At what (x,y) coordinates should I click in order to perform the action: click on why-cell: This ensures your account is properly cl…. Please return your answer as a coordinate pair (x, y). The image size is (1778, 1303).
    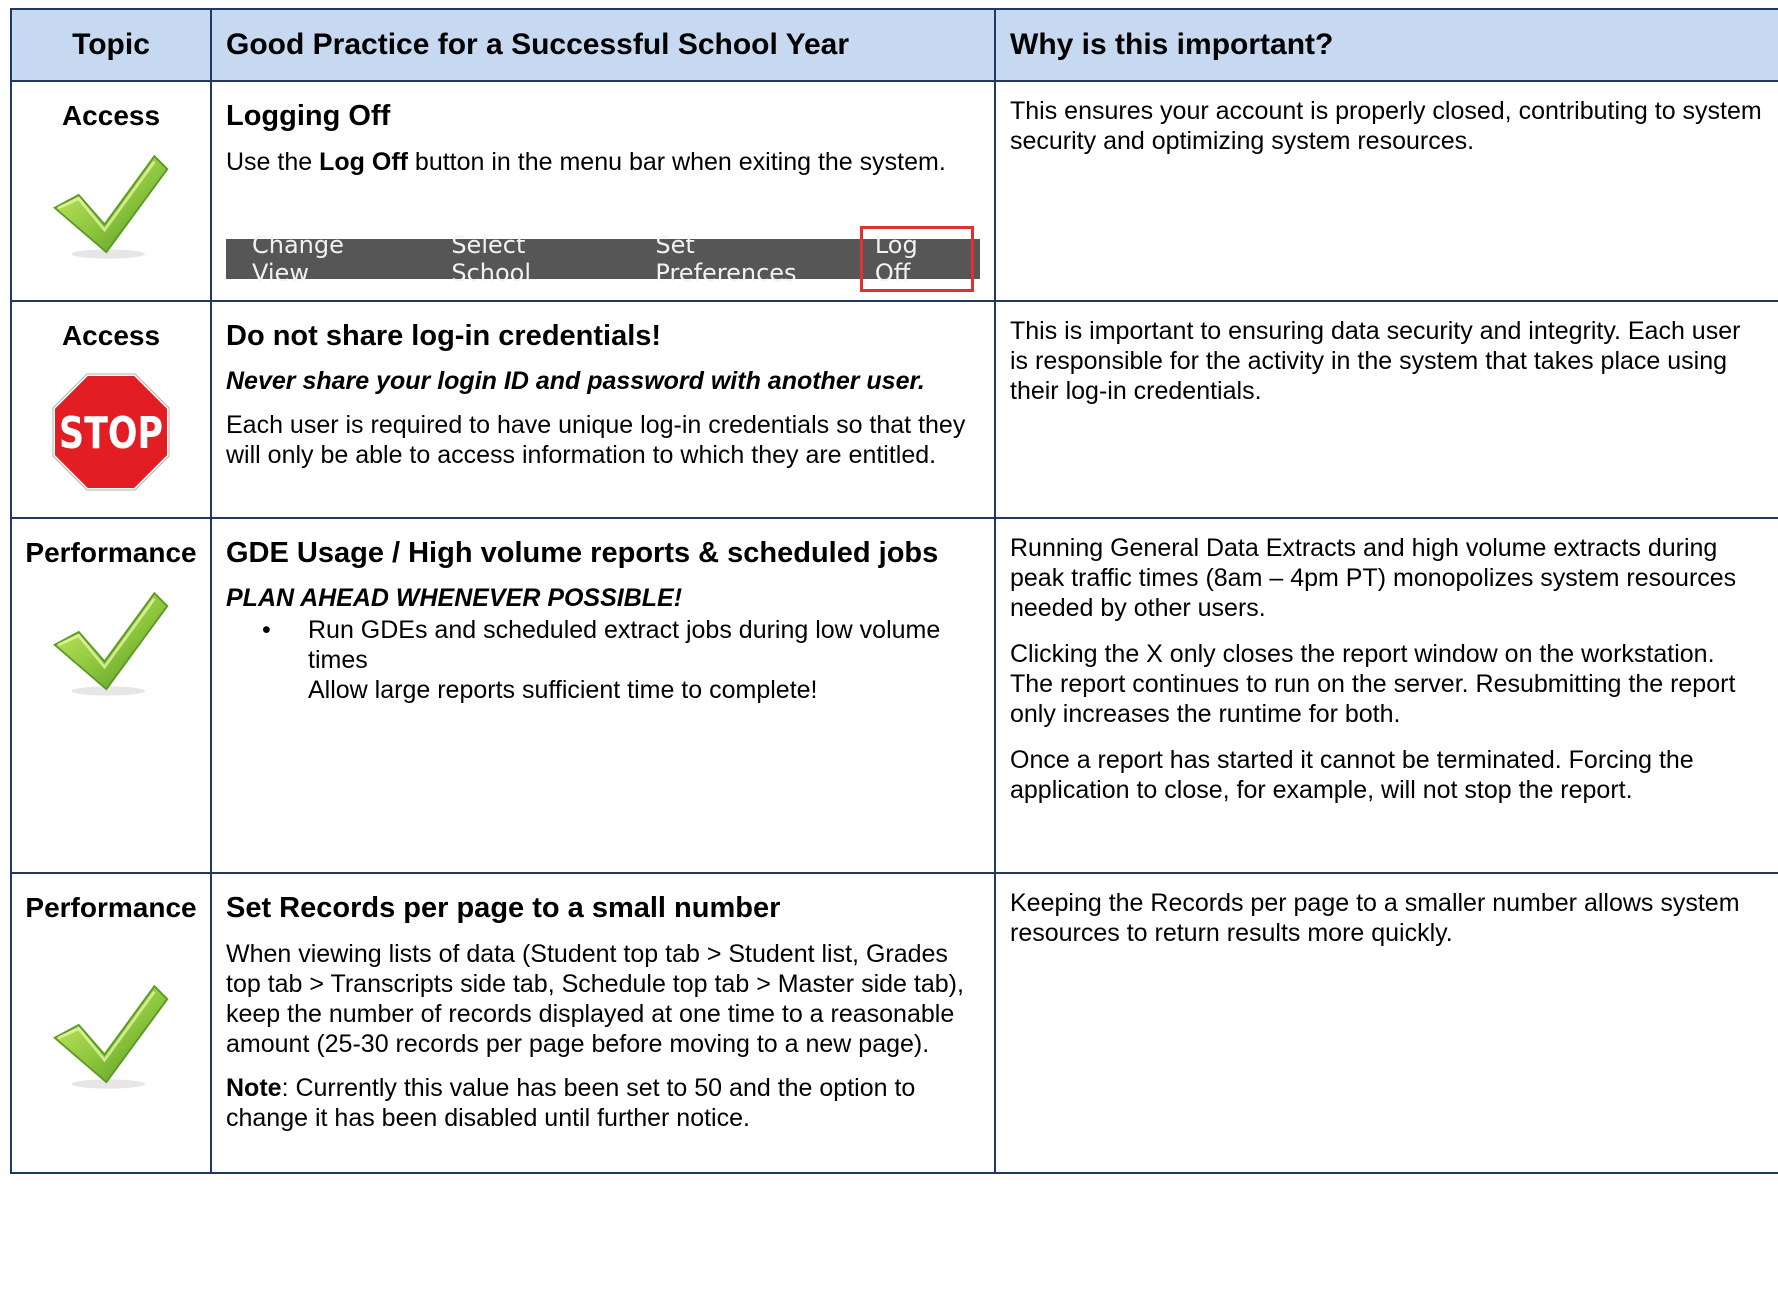
    Looking at the image, I should click on (1386, 191).